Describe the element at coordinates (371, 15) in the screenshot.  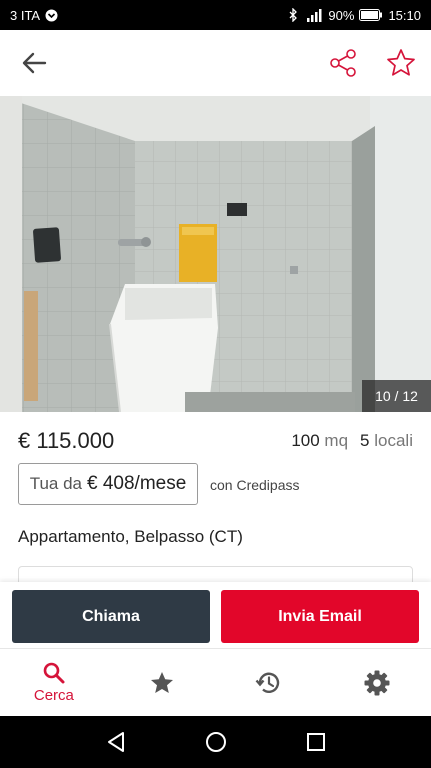
I see `battery-icon` at that location.